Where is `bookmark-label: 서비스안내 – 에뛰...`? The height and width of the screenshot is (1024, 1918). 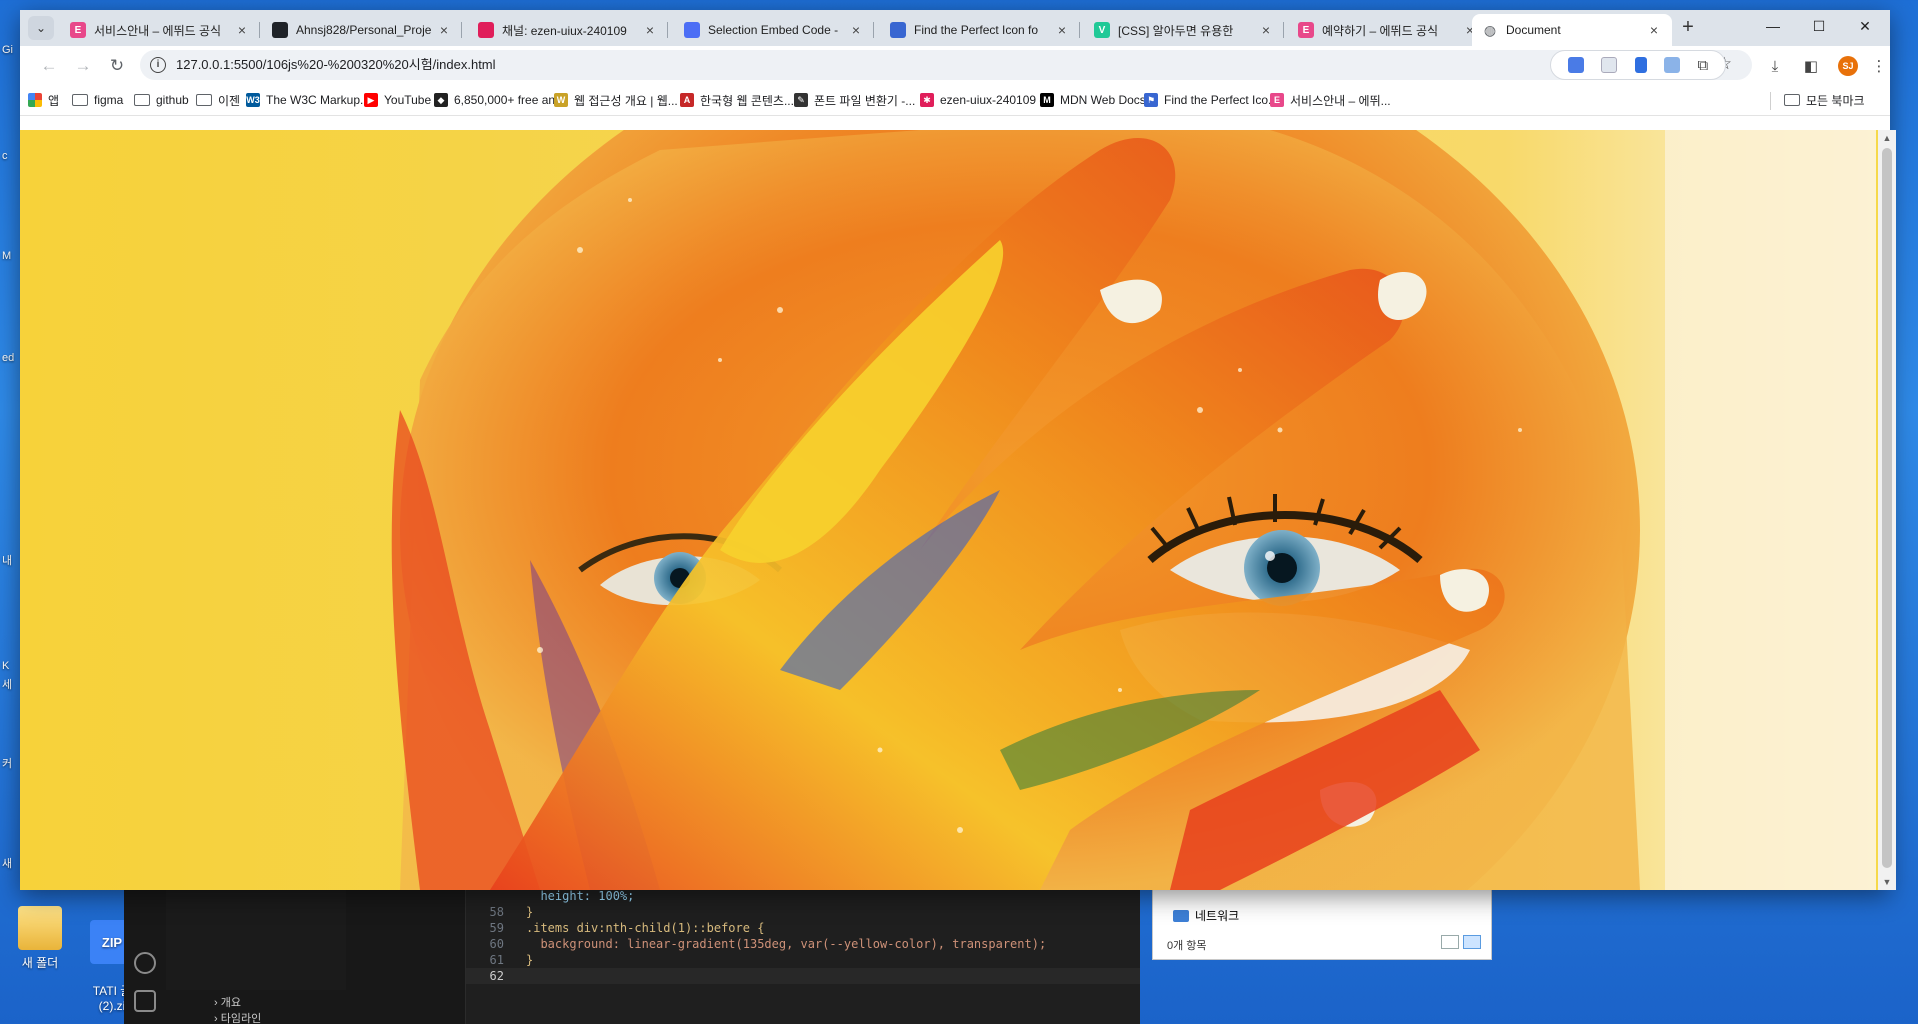
bookmark-label: 서비스안내 – 에뛰... is located at coordinates (1340, 100).